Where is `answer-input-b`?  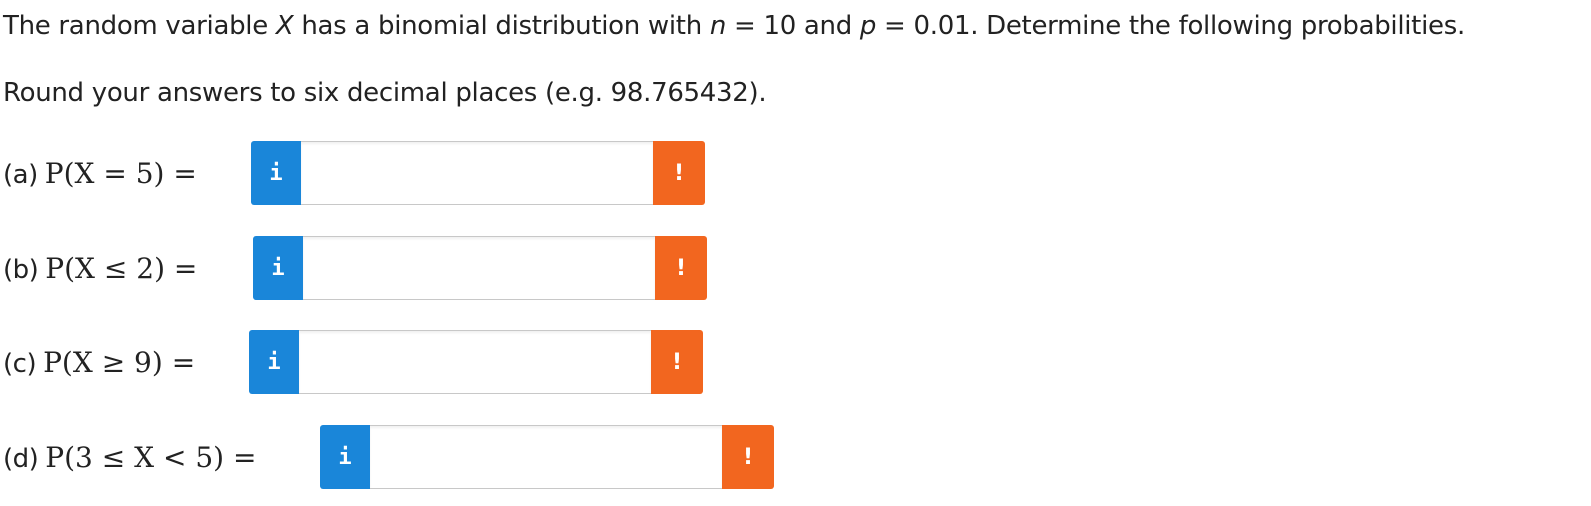
answer-input-b is located at coordinates (479, 268).